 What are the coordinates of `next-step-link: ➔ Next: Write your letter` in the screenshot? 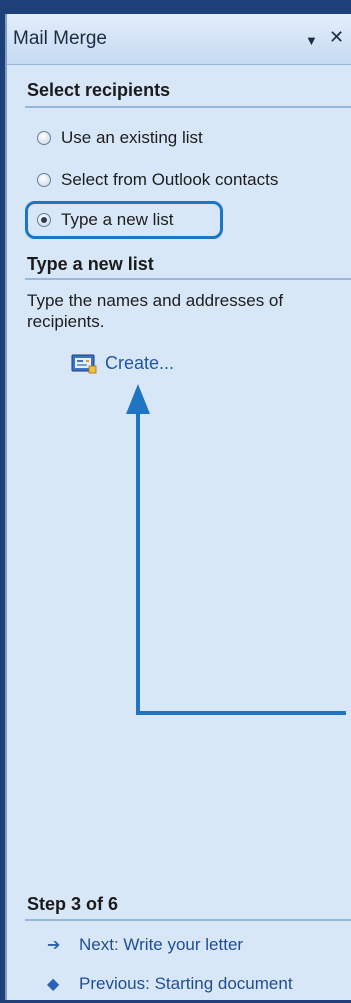 It's located at (145, 945).